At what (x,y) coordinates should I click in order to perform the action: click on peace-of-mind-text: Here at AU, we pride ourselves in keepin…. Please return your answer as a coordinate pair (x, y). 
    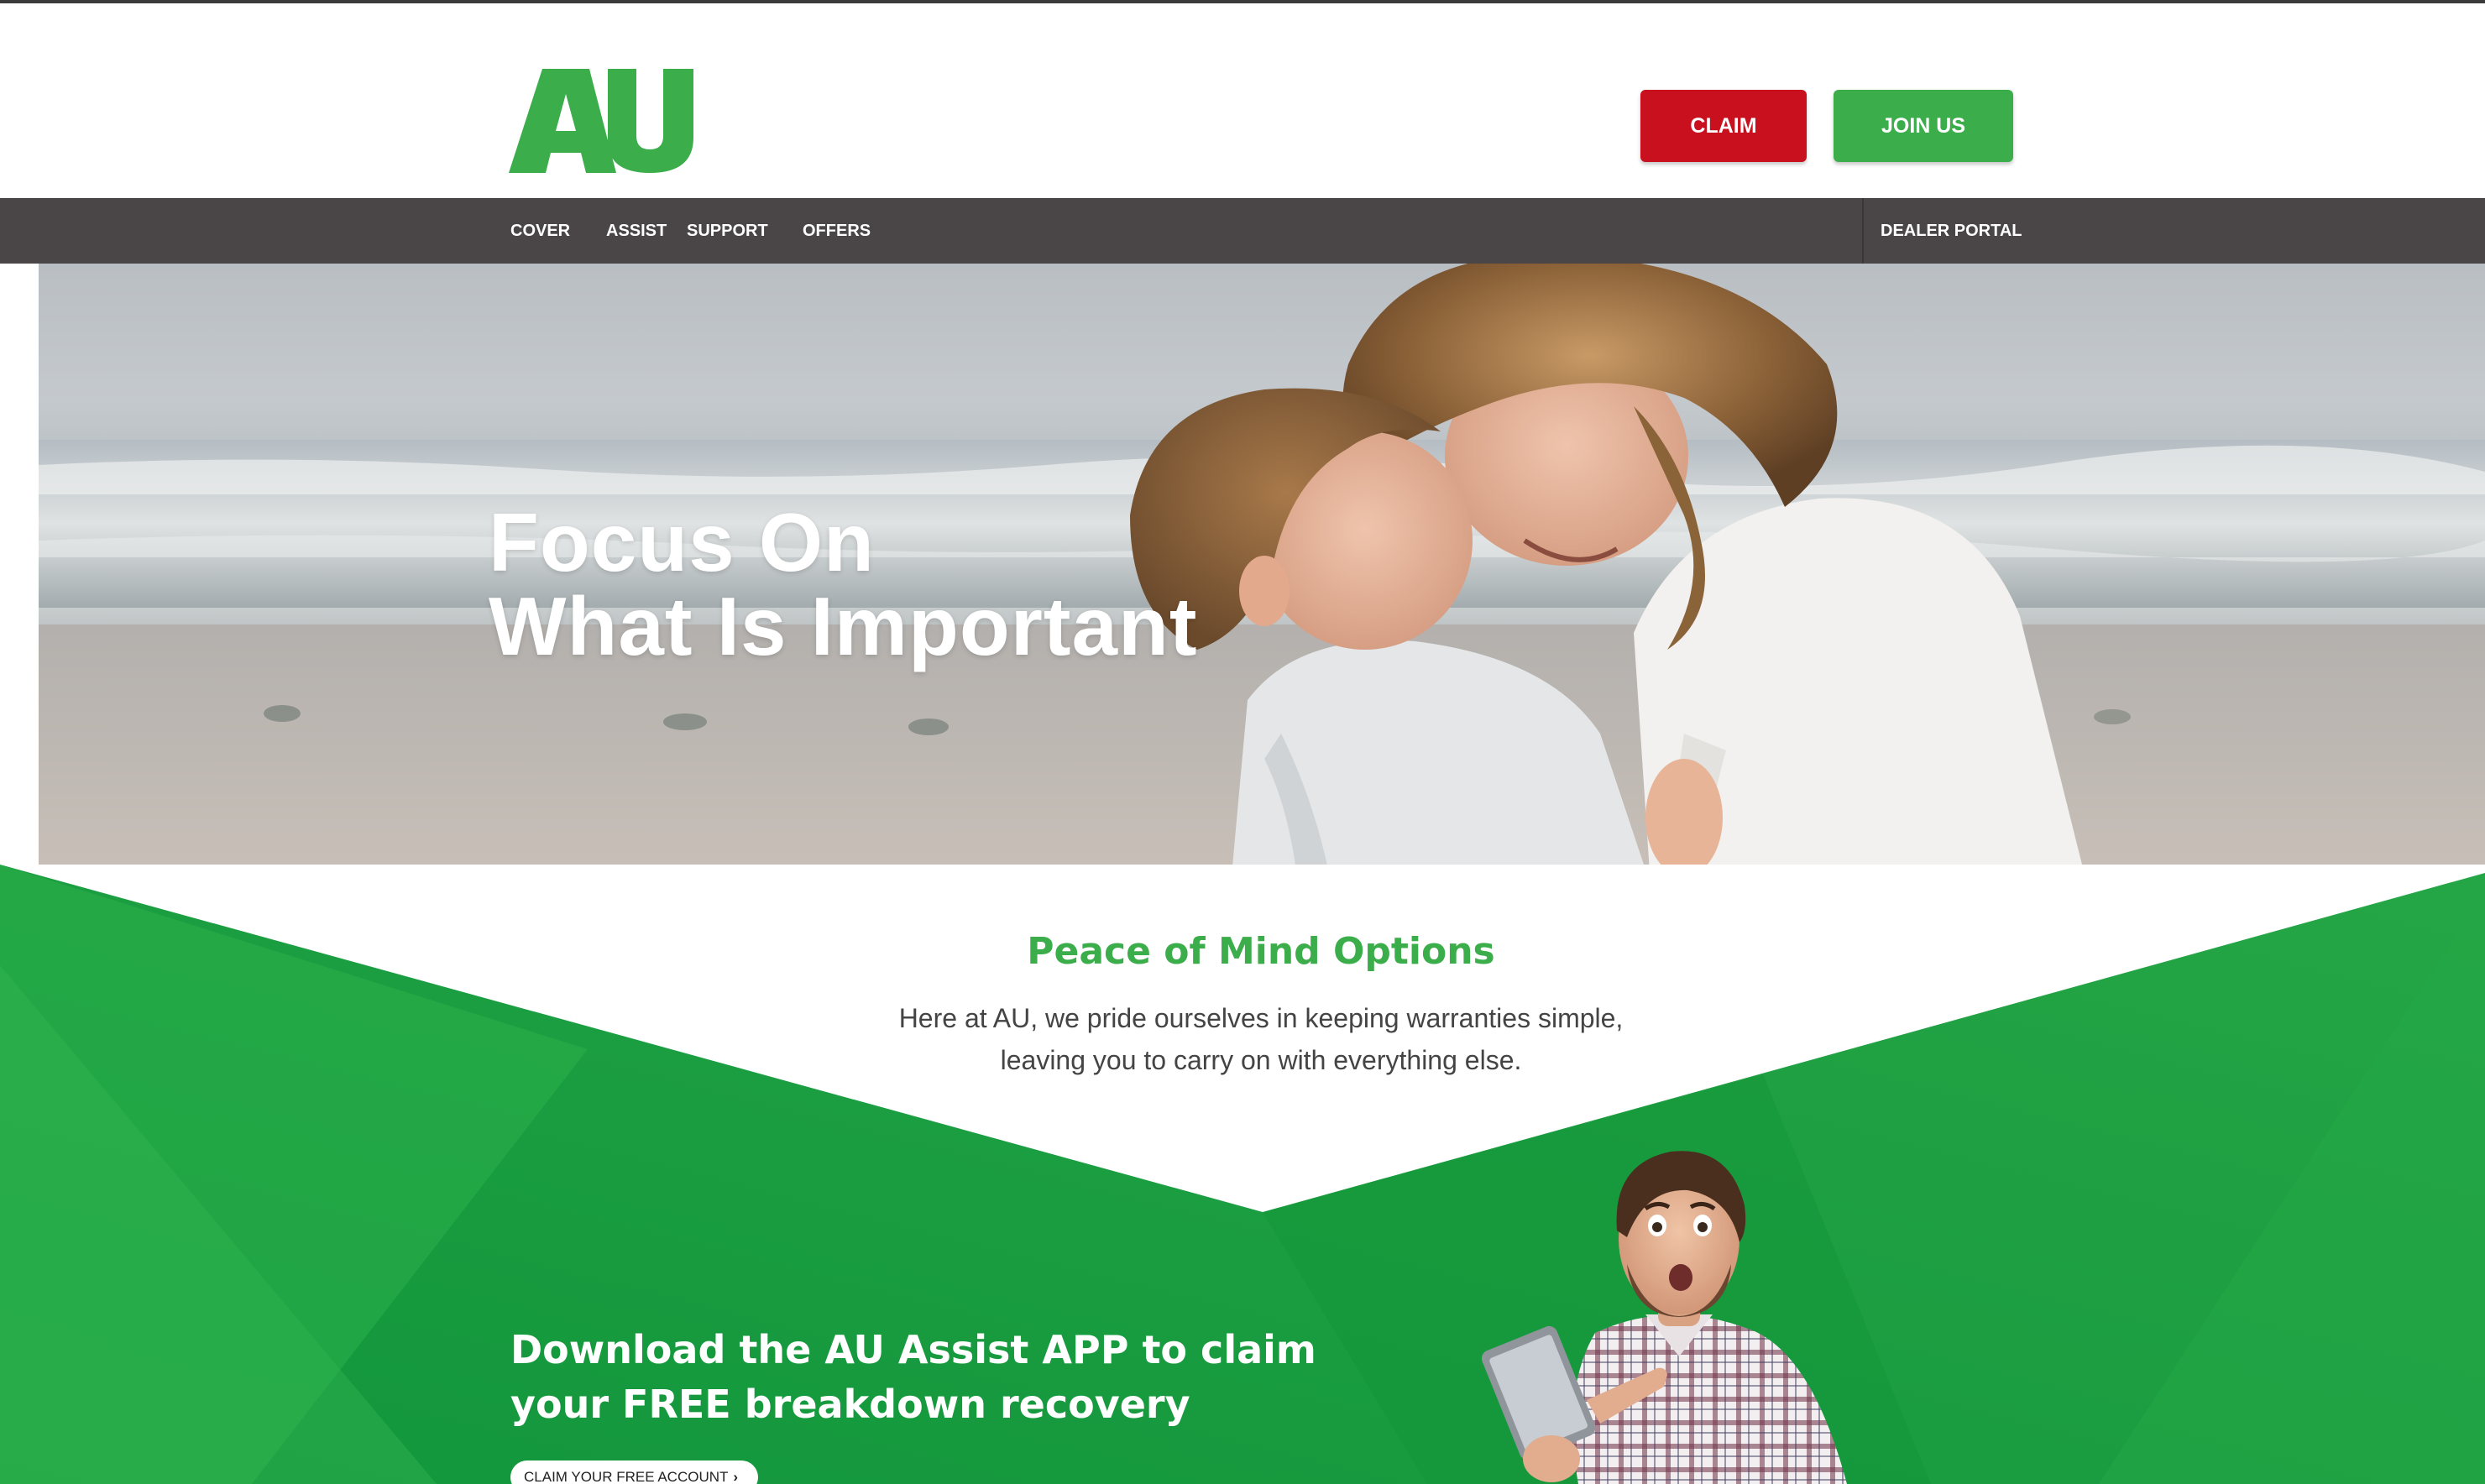
    Looking at the image, I should click on (1242, 1039).